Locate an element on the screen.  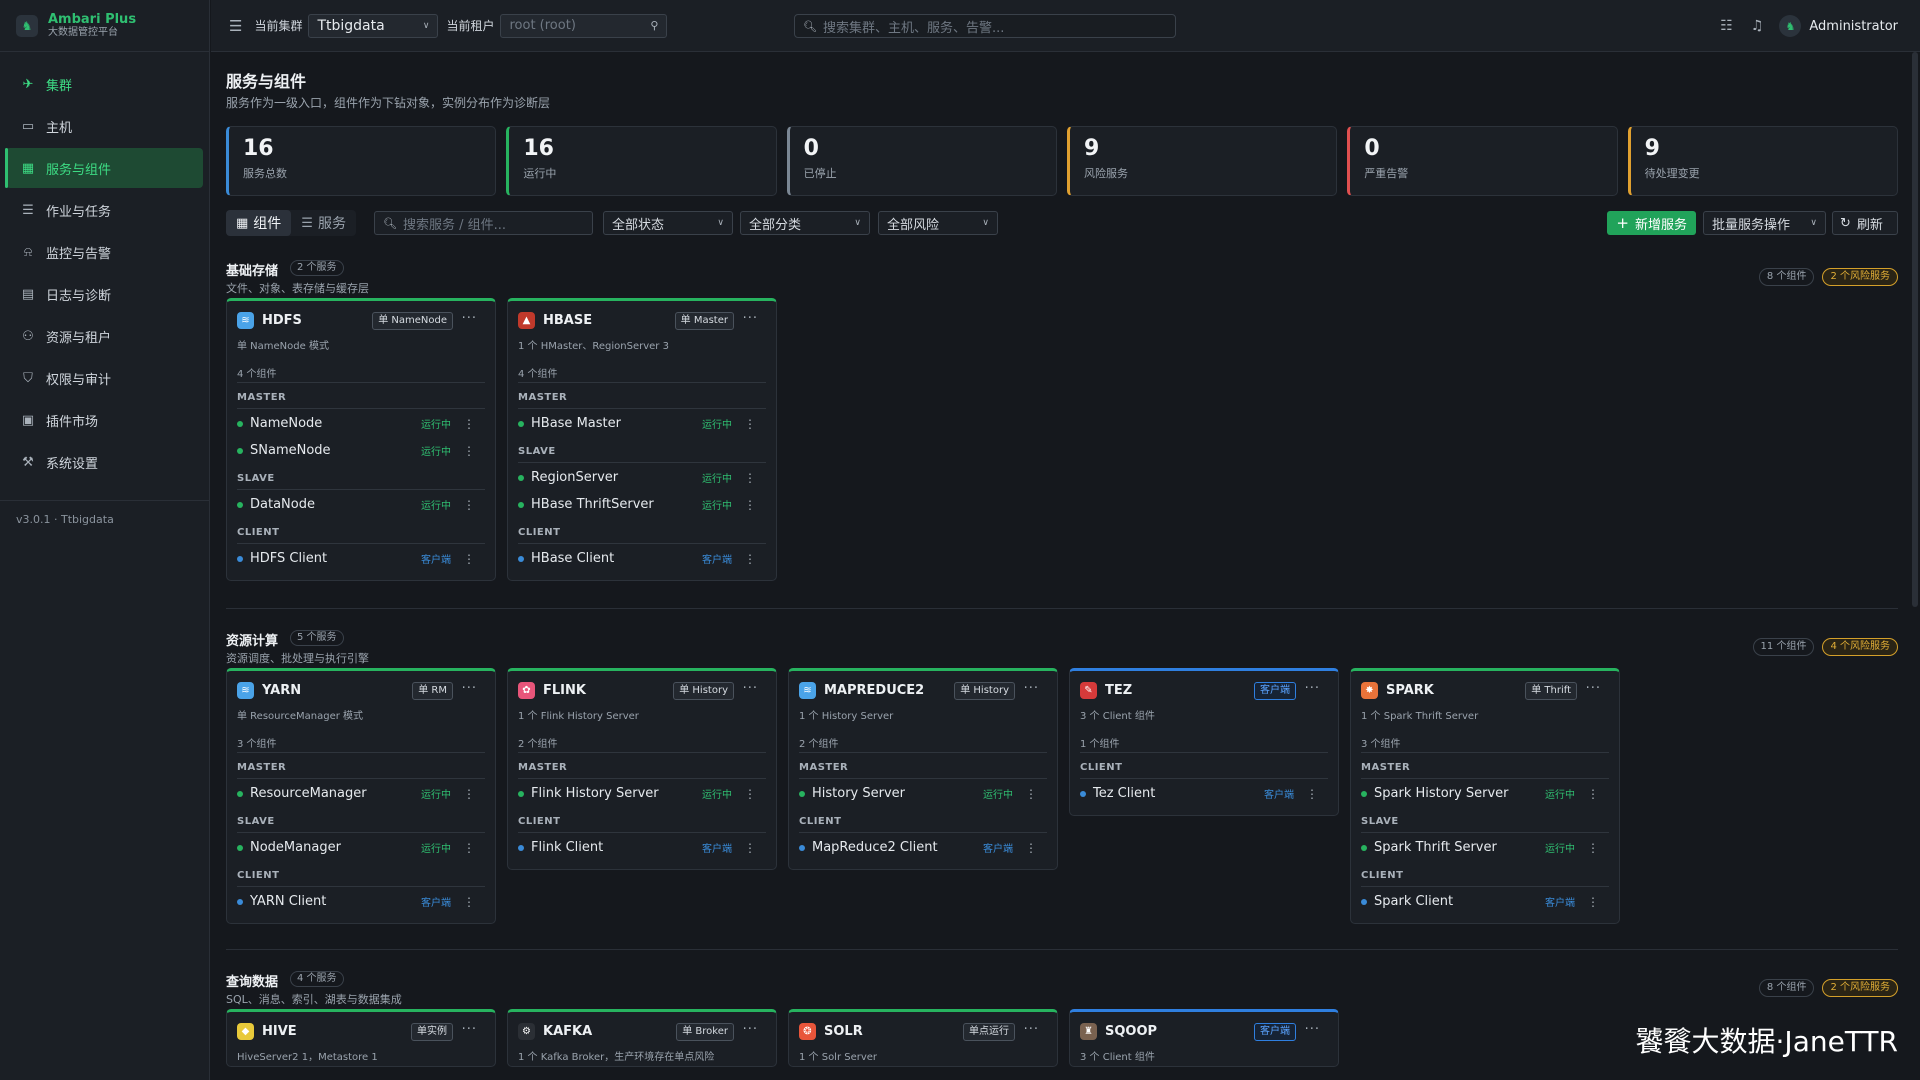
component-row: Flink Client 客户端 ⋮ is located at coordinates (642, 847).